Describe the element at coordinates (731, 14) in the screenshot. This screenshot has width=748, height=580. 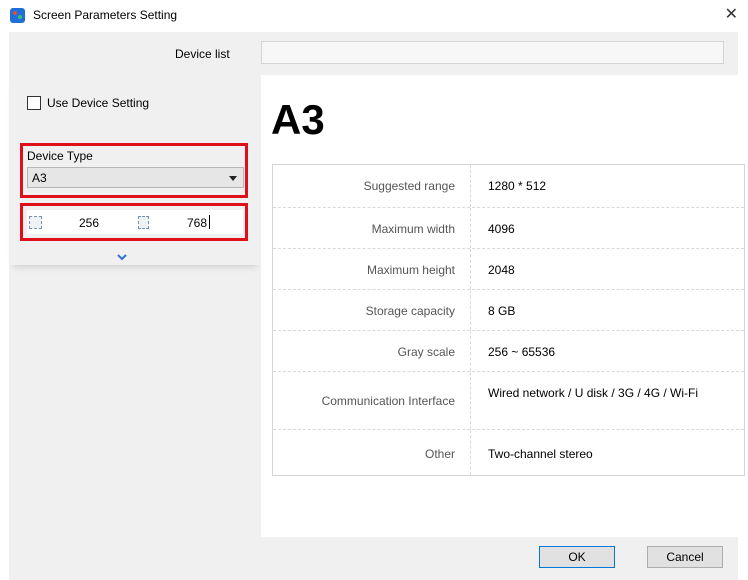
I see `close-icon: ✕` at that location.